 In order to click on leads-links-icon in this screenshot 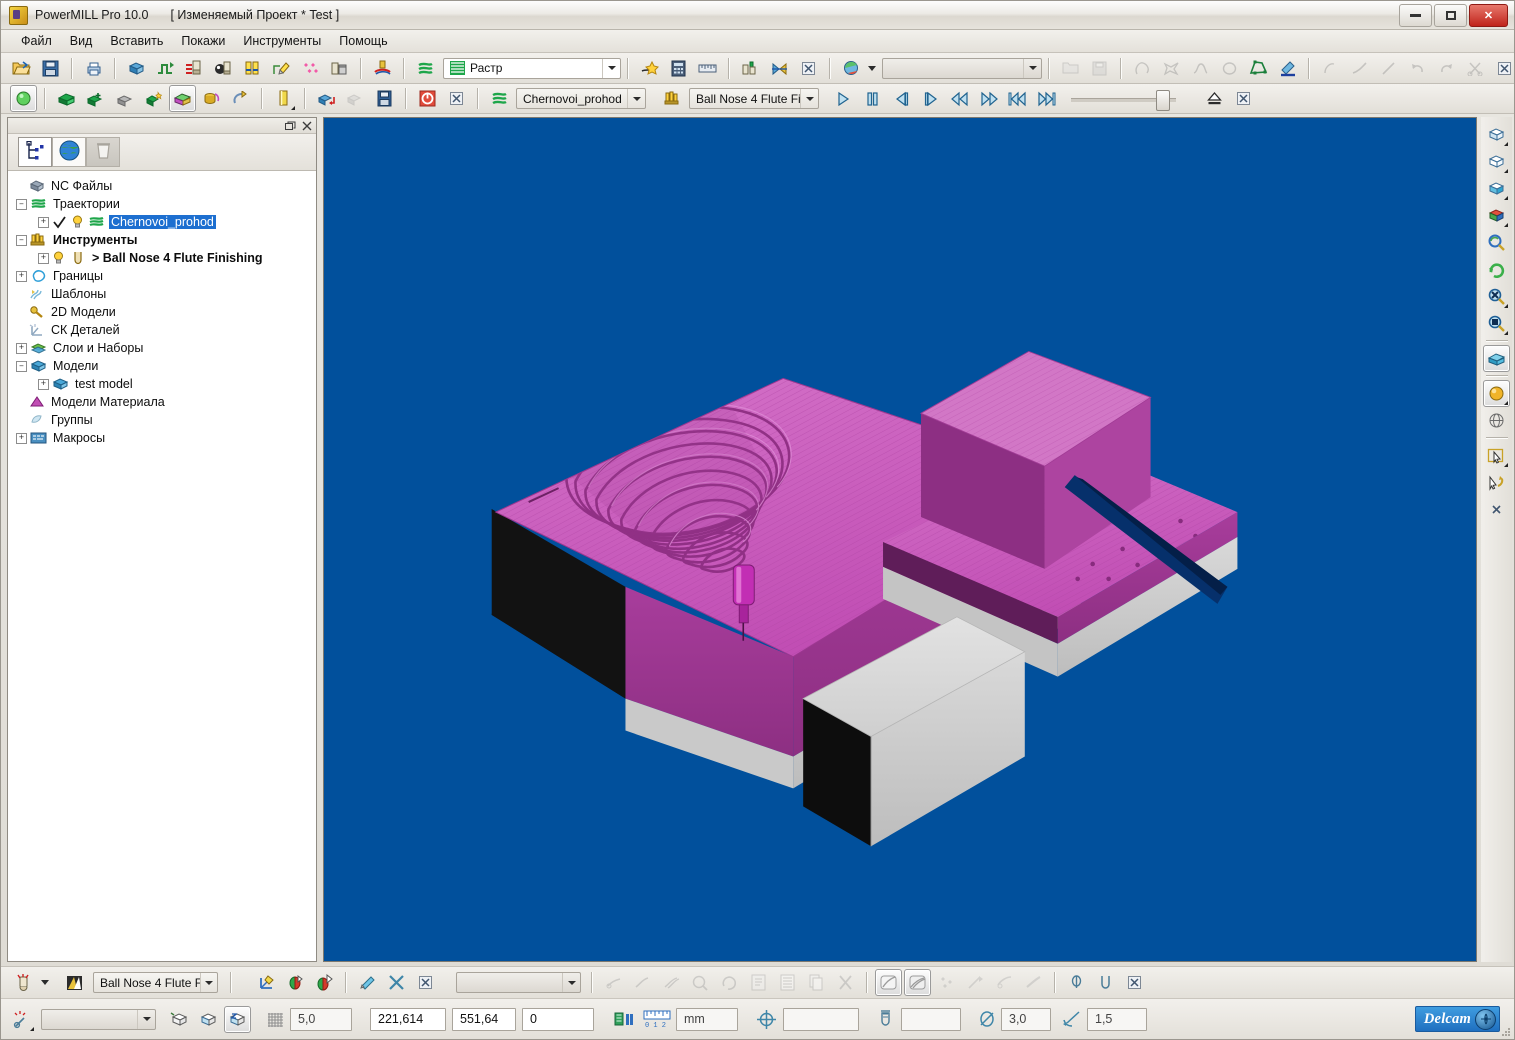, I will do `click(281, 68)`.